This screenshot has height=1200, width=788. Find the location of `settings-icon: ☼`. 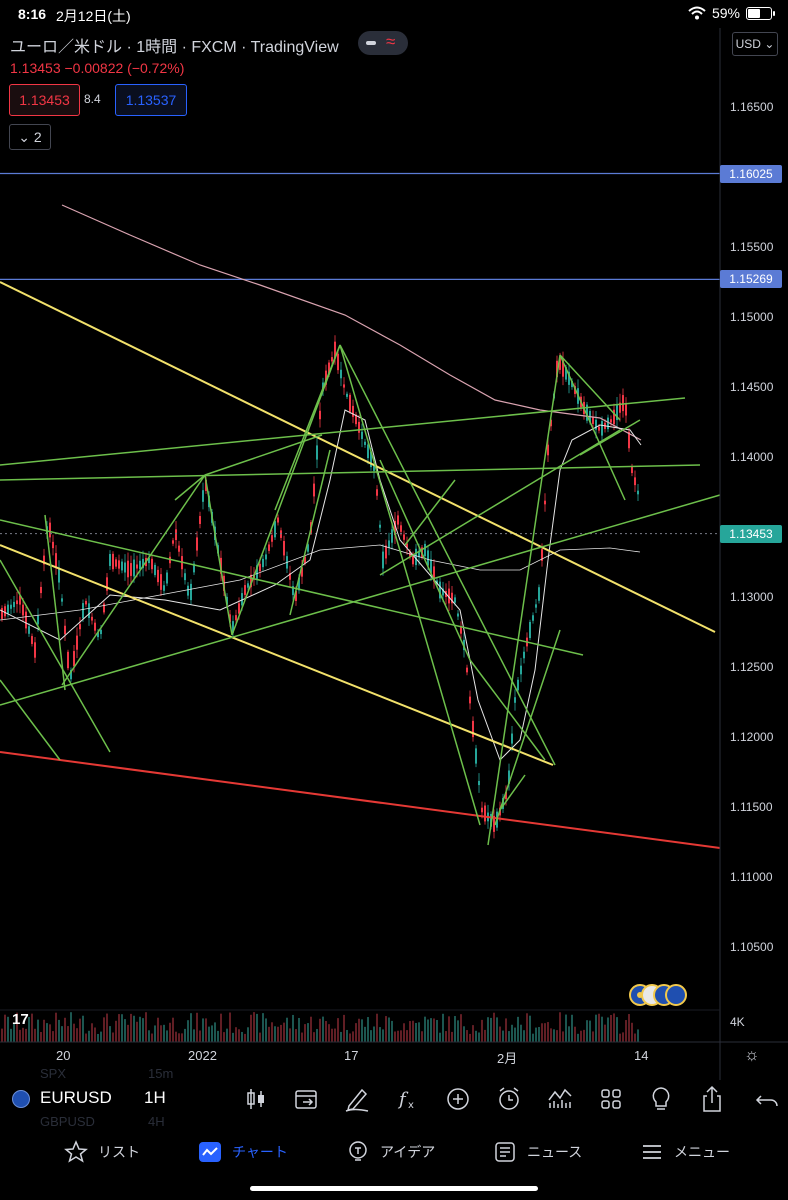

settings-icon: ☼ is located at coordinates (752, 1055).